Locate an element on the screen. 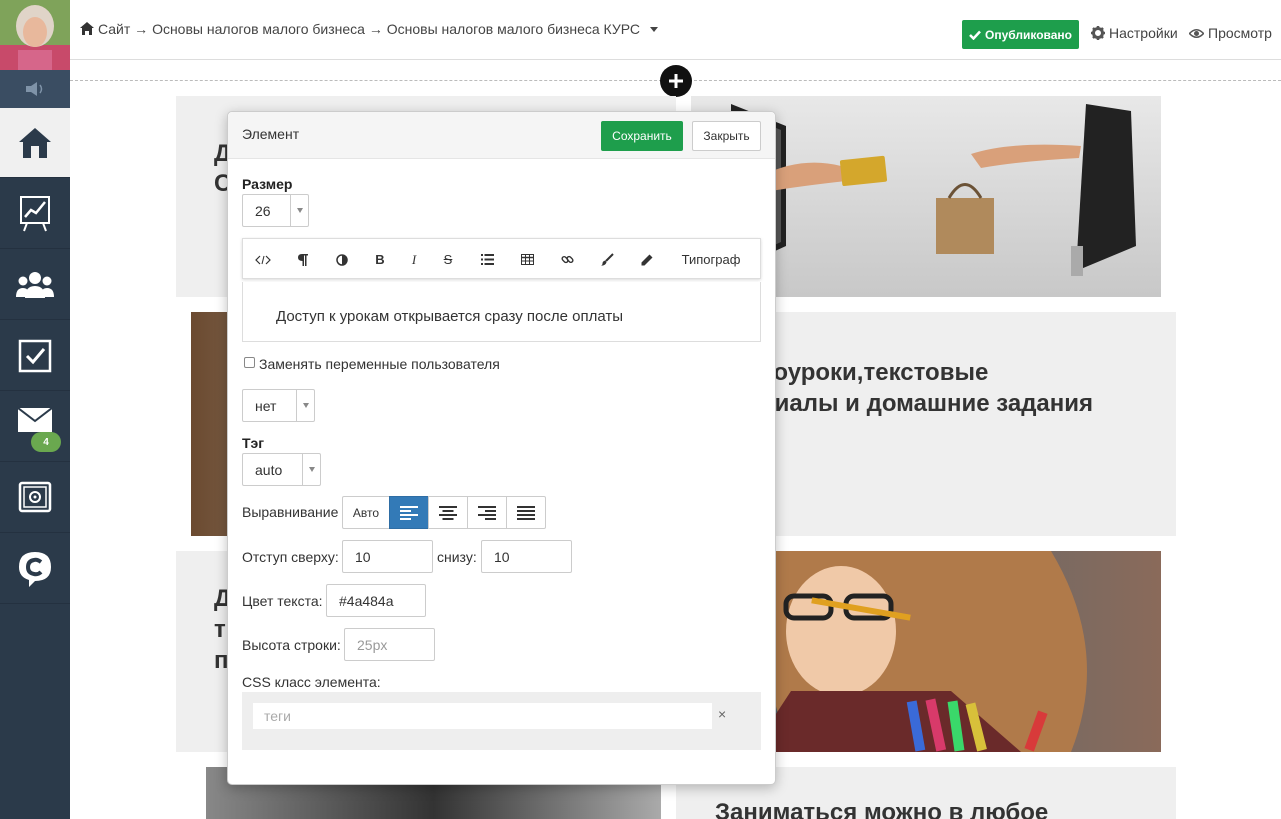  block3-text-2: т is located at coordinates (220, 629).